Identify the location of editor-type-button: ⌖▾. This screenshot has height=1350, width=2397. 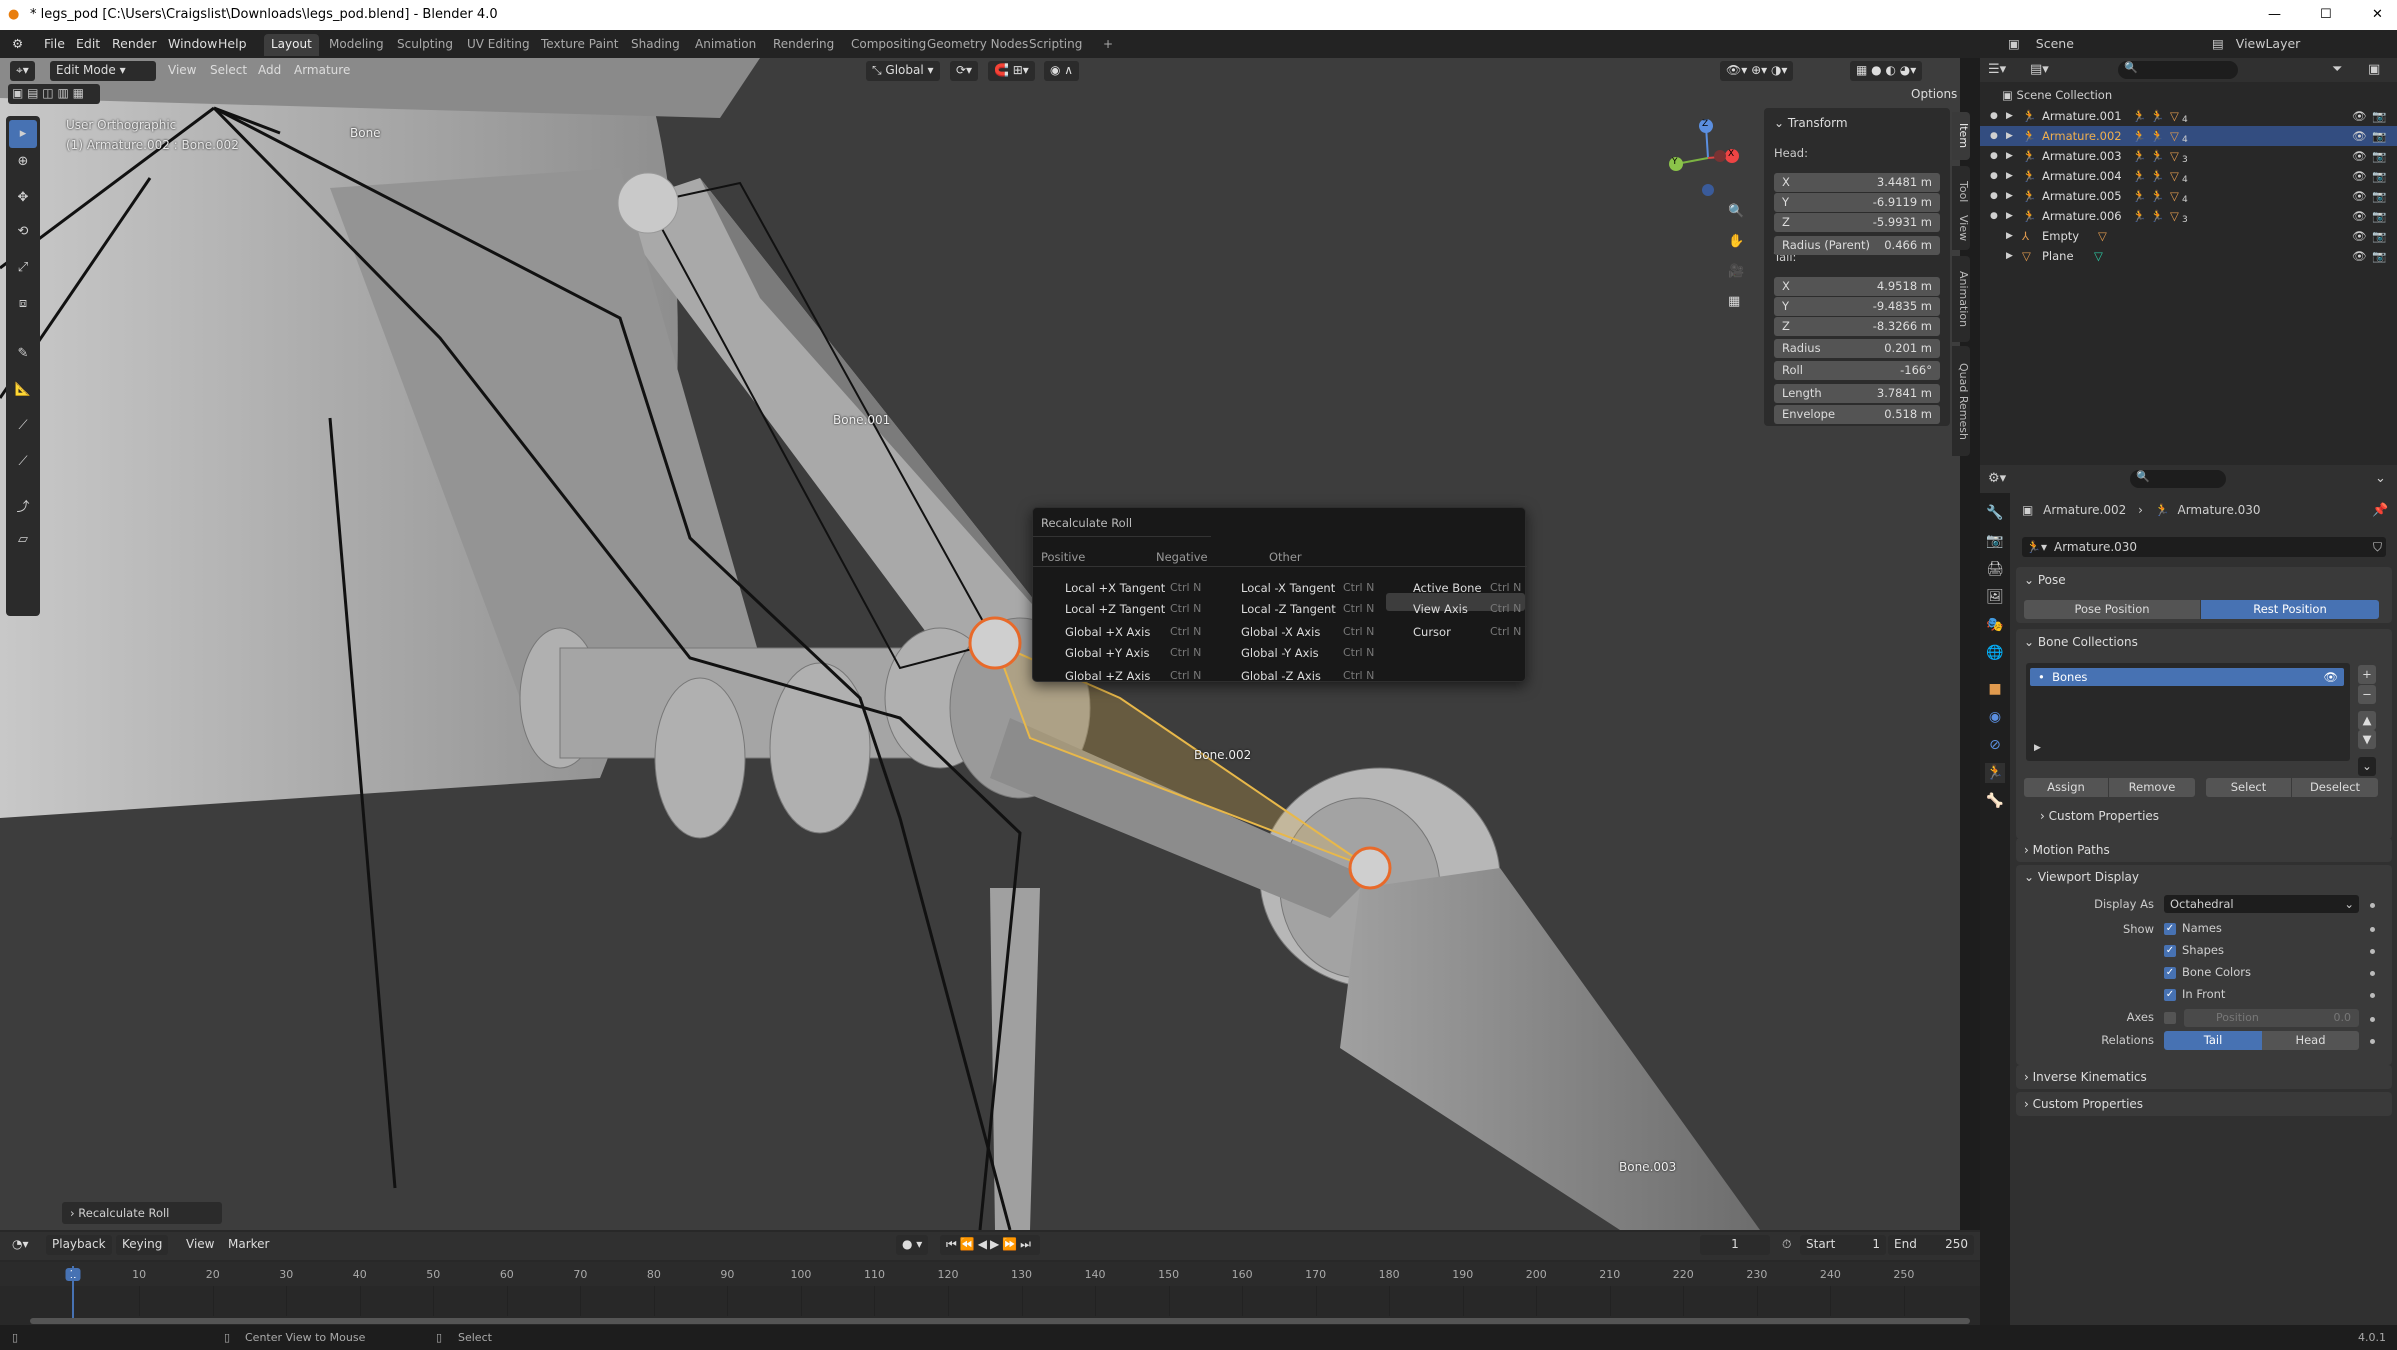
(22, 71).